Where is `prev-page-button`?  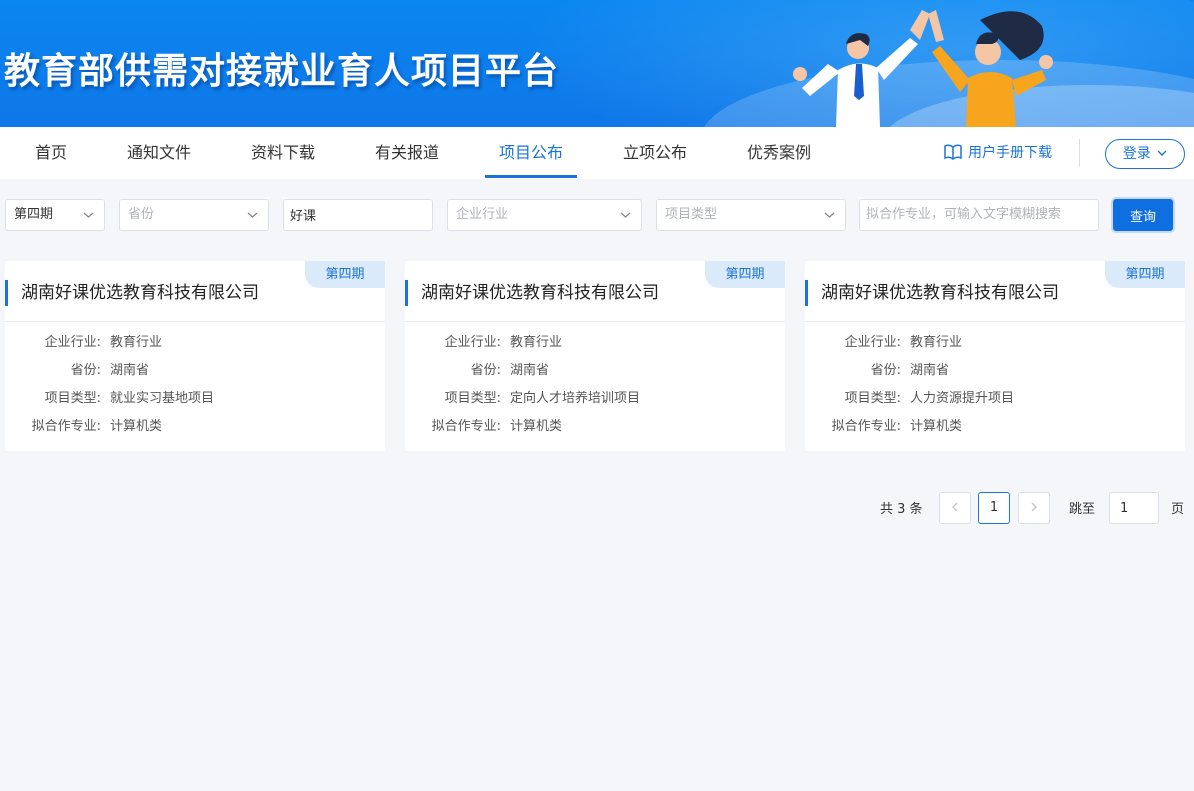 prev-page-button is located at coordinates (955, 508).